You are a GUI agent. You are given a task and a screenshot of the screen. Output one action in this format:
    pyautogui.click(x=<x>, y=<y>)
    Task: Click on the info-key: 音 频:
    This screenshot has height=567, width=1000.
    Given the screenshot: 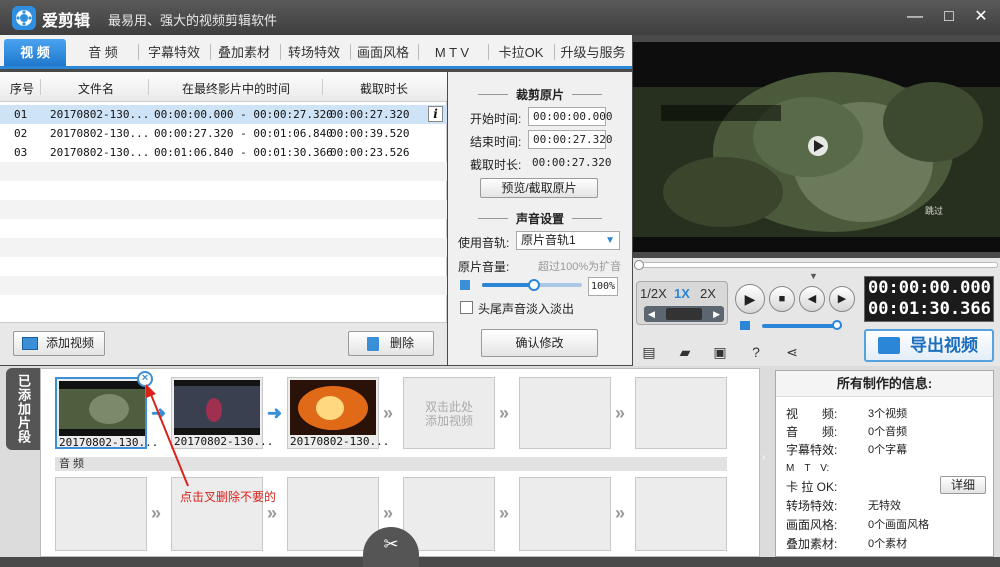 What is the action you would take?
    pyautogui.click(x=812, y=432)
    